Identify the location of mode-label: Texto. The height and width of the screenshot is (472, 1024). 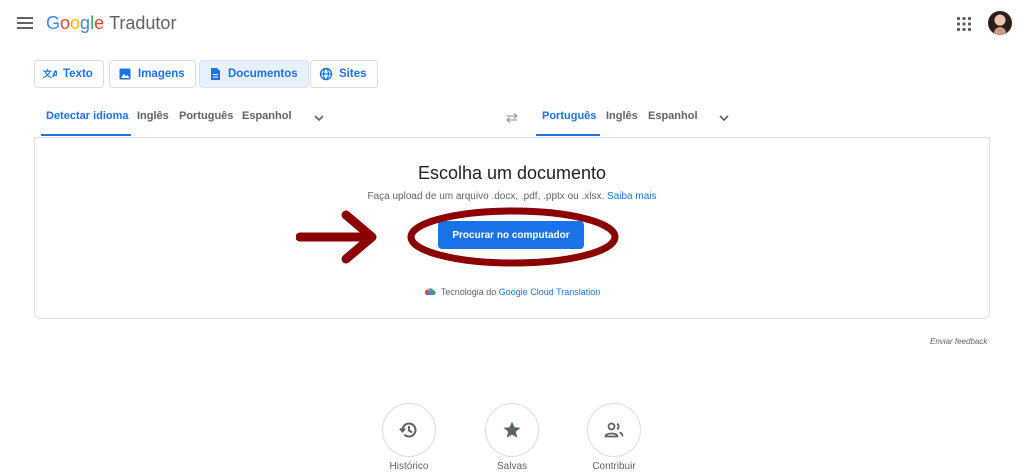
(78, 74).